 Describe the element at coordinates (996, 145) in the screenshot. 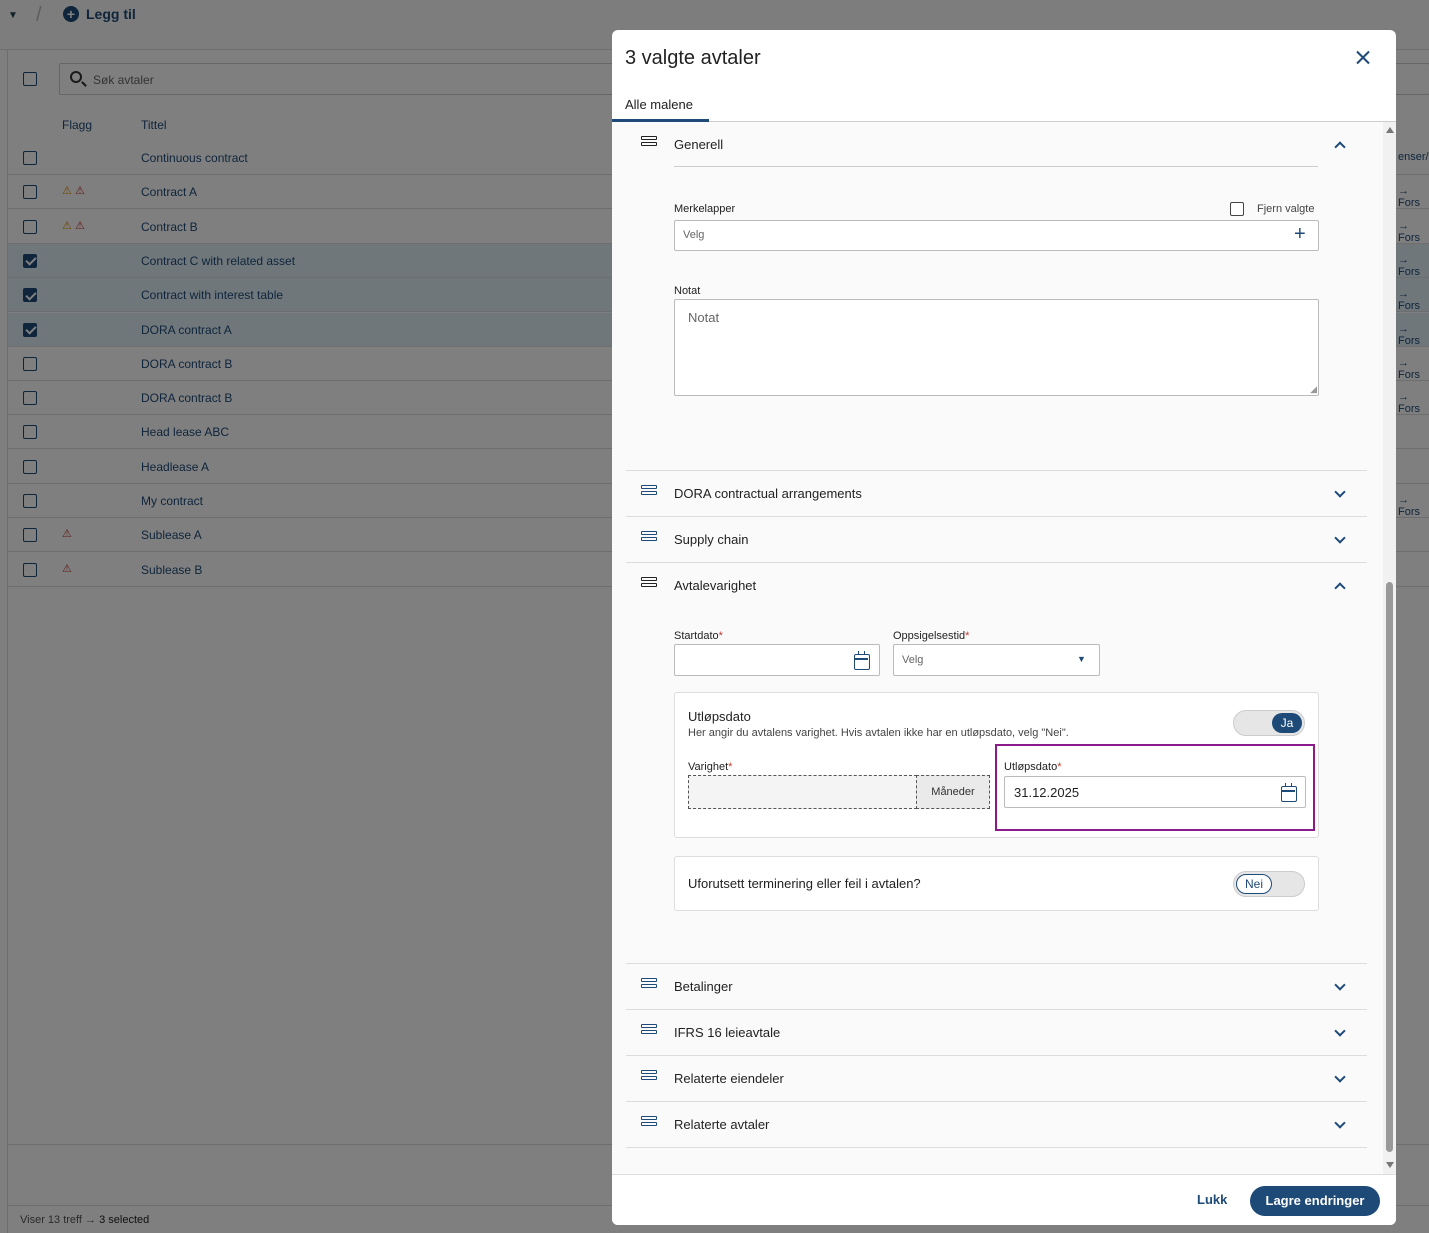

I see `section-generell: Generell` at that location.